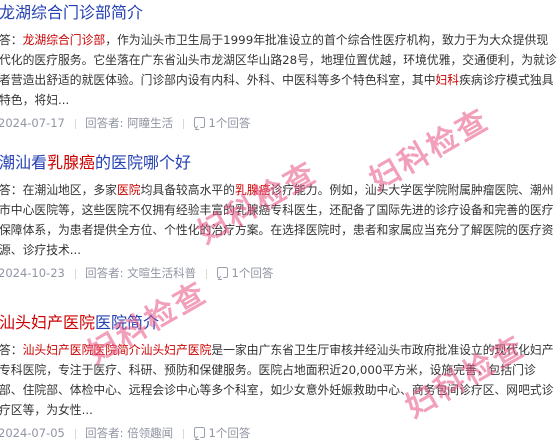  I want to click on abstract-text: 均具备较高水平的, so click(187, 190).